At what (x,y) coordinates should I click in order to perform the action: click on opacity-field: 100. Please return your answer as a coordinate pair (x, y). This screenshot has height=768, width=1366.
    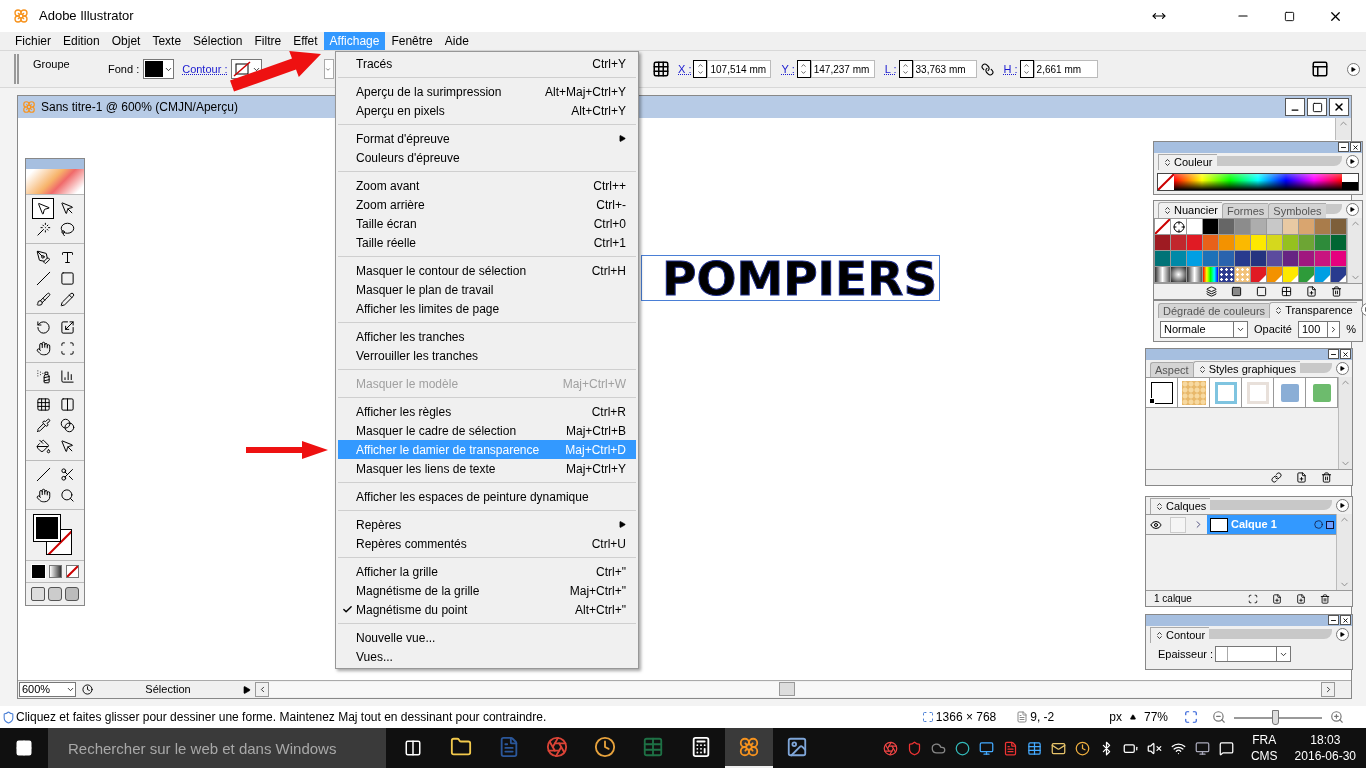
    Looking at the image, I should click on (1319, 329).